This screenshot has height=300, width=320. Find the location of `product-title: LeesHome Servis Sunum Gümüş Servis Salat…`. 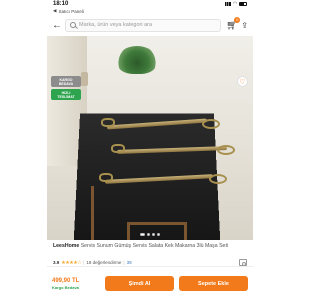

product-title: LeesHome Servis Sunum Gümüş Servis Salat… is located at coordinates (150, 249).